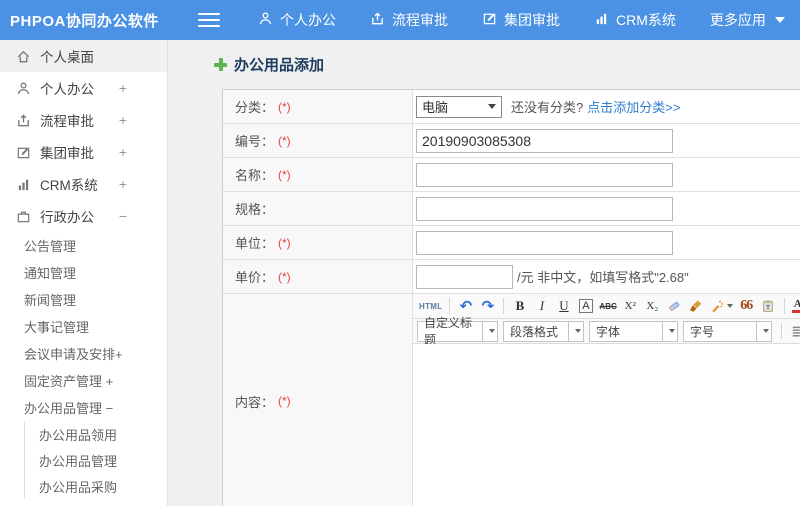  I want to click on spec-label: 规格：, so click(255, 209).